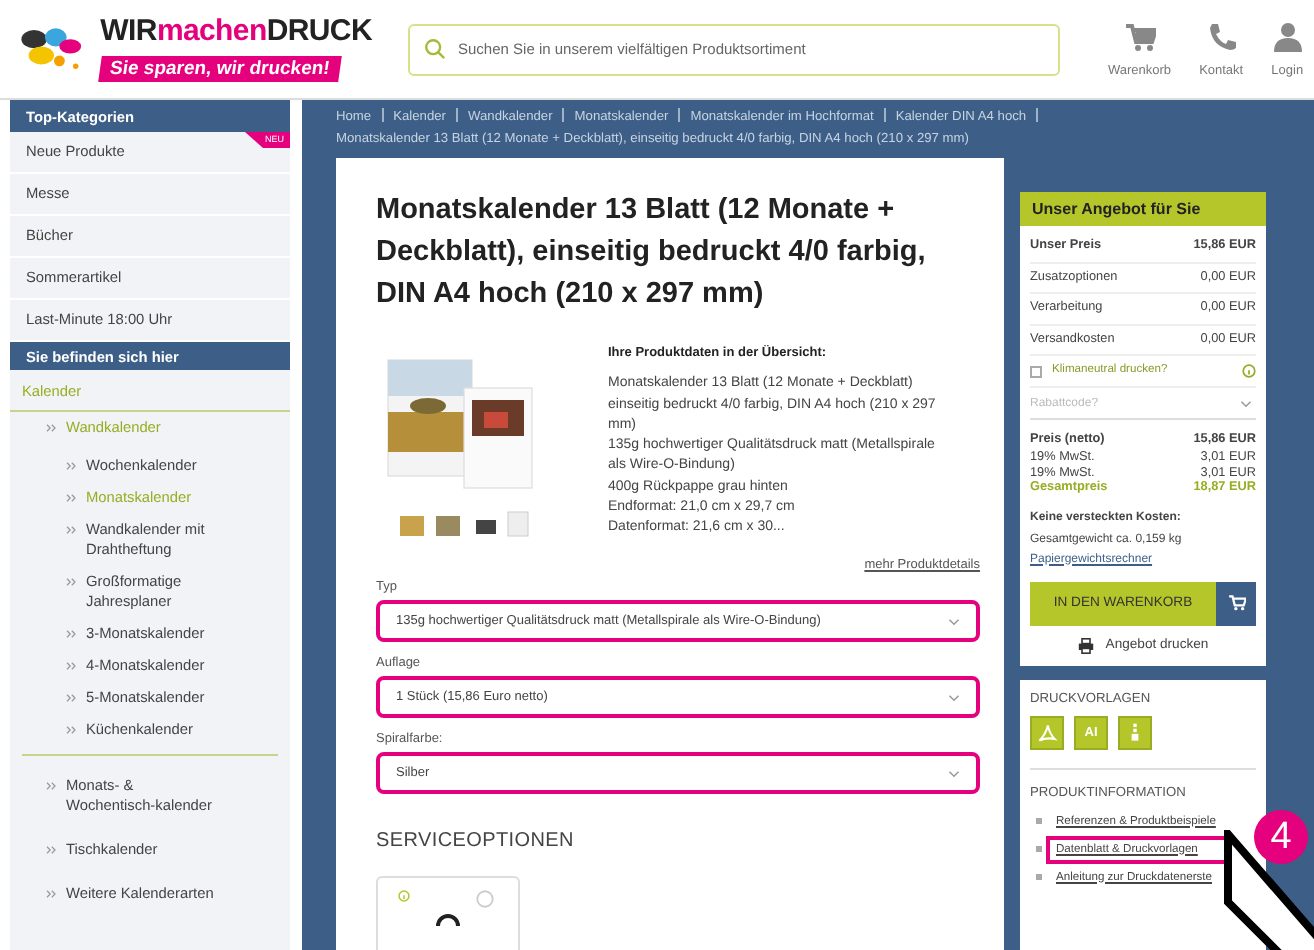  I want to click on radio-icon, so click(485, 899).